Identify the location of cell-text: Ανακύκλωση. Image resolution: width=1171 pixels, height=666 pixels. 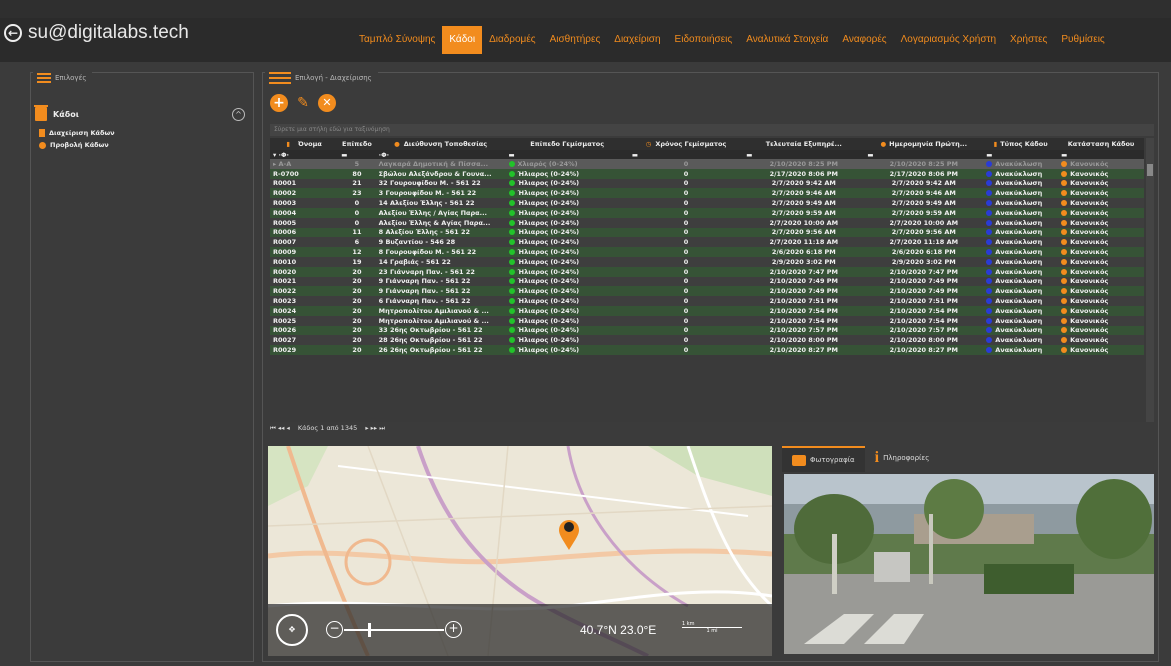
(1019, 301).